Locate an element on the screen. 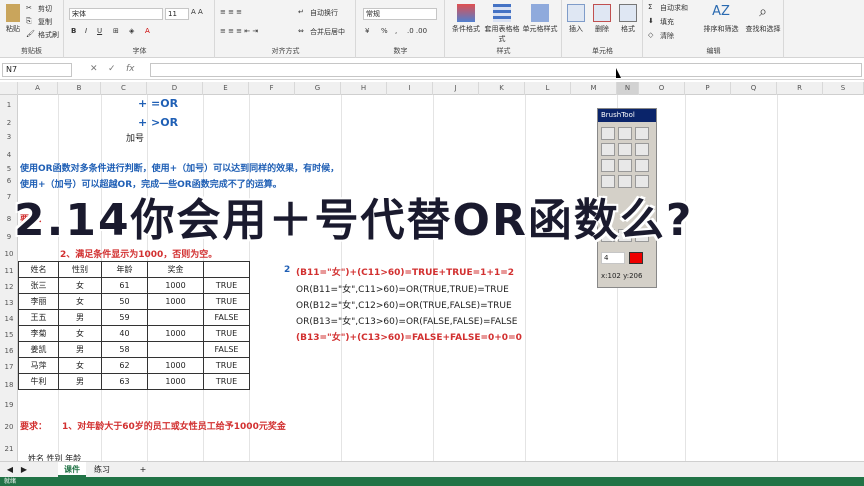 The image size is (864, 486). row-header: 14 is located at coordinates (9, 319).